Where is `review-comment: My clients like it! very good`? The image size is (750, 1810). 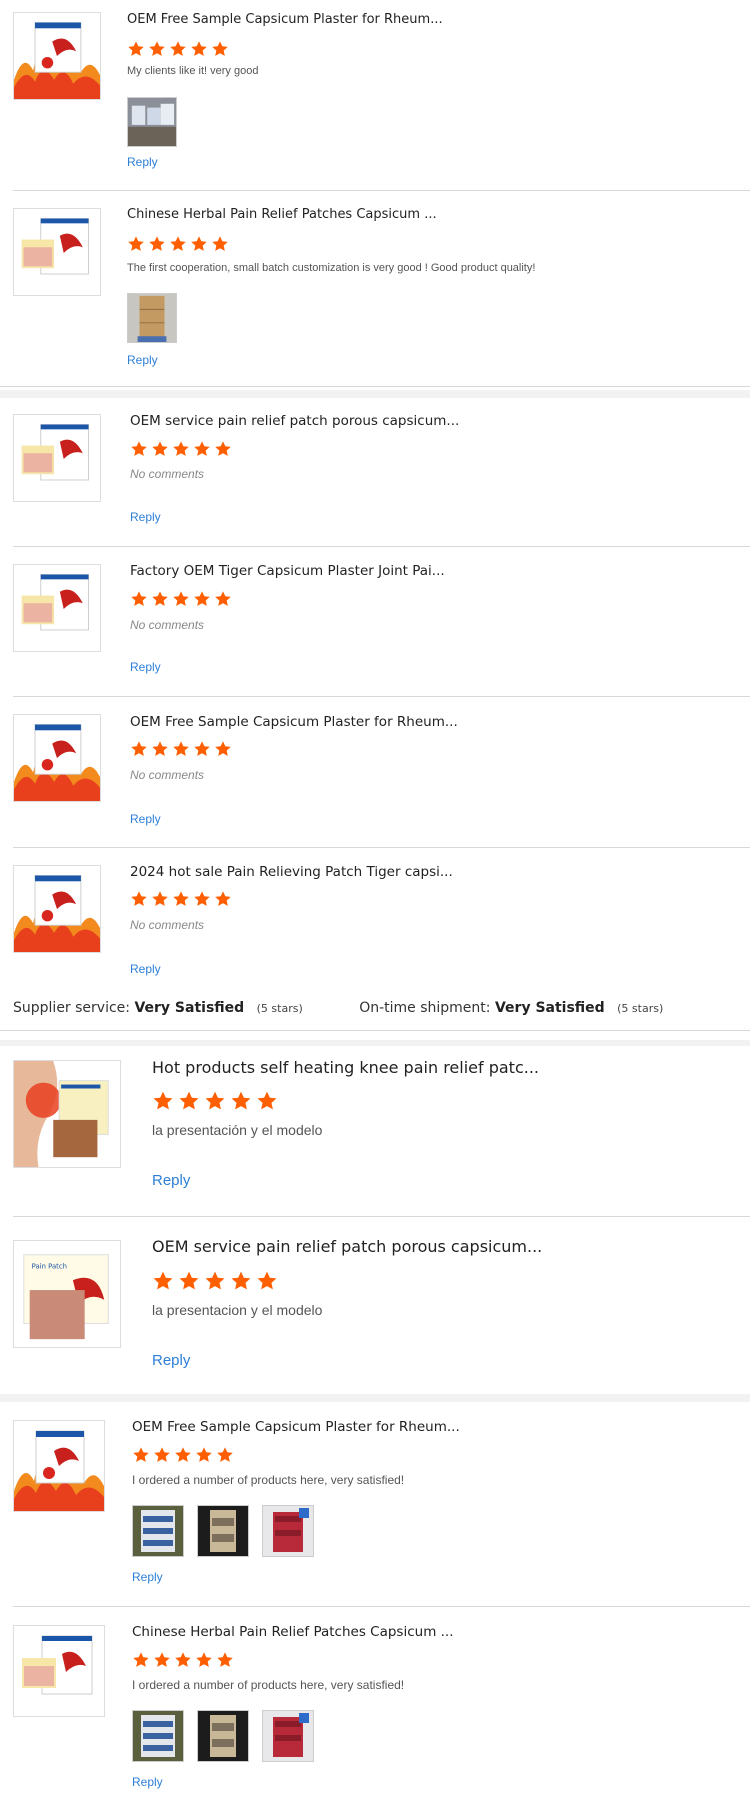
review-comment: My clients like it! very good is located at coordinates (193, 71).